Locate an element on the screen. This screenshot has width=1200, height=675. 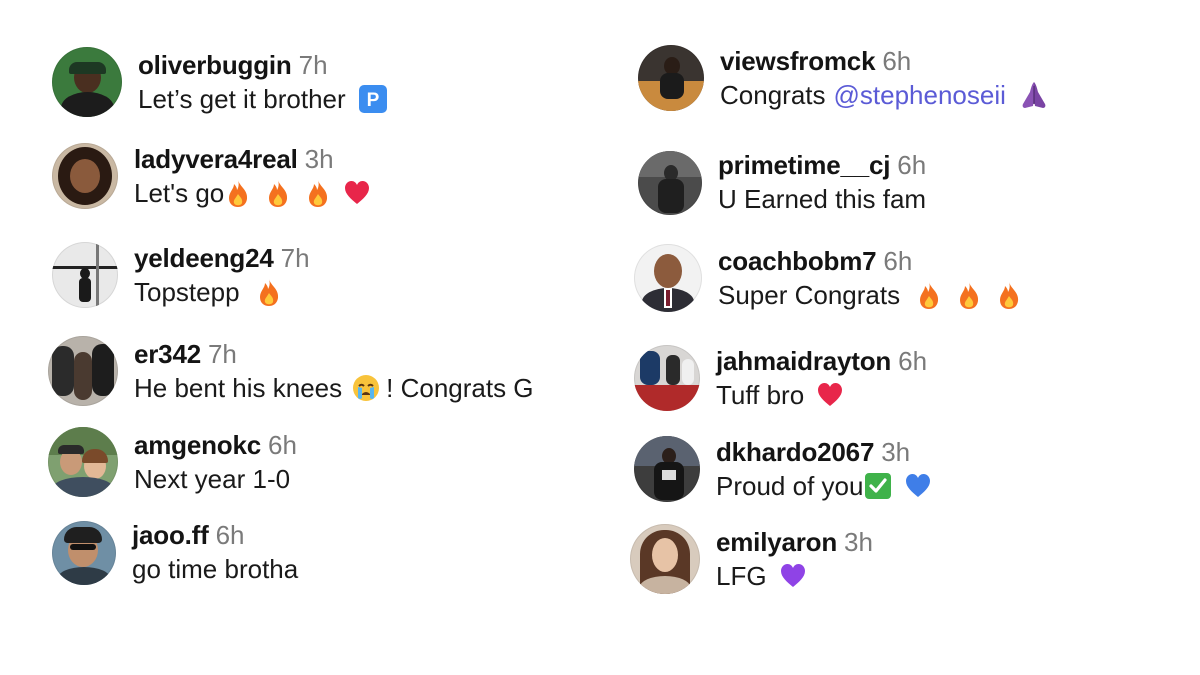
svg-text: P is located at coordinates (372, 100).